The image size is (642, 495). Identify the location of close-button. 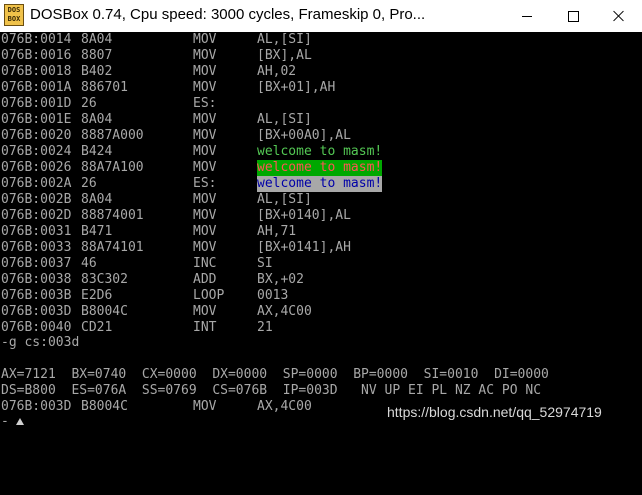
(619, 16).